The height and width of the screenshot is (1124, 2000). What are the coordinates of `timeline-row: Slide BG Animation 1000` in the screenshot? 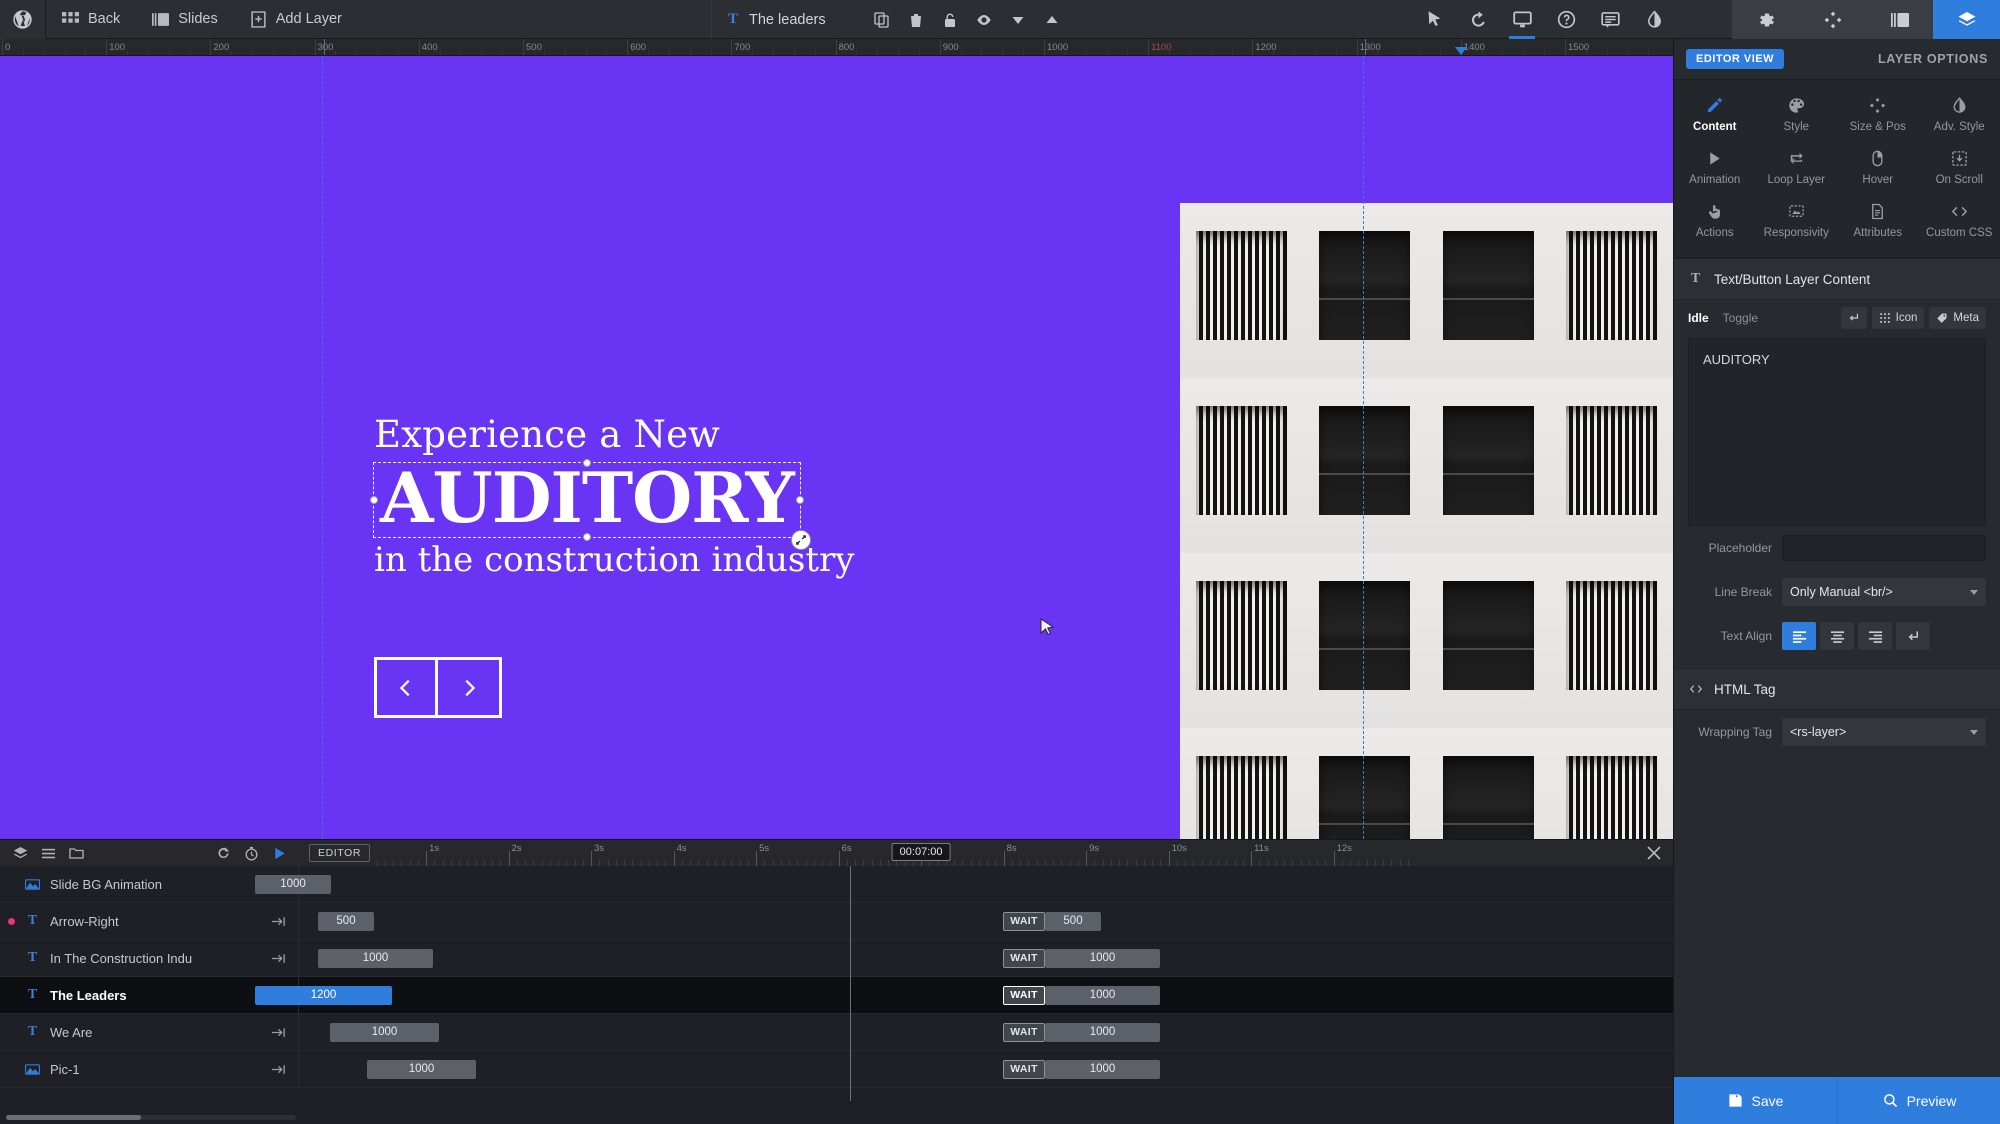 It's located at (836, 884).